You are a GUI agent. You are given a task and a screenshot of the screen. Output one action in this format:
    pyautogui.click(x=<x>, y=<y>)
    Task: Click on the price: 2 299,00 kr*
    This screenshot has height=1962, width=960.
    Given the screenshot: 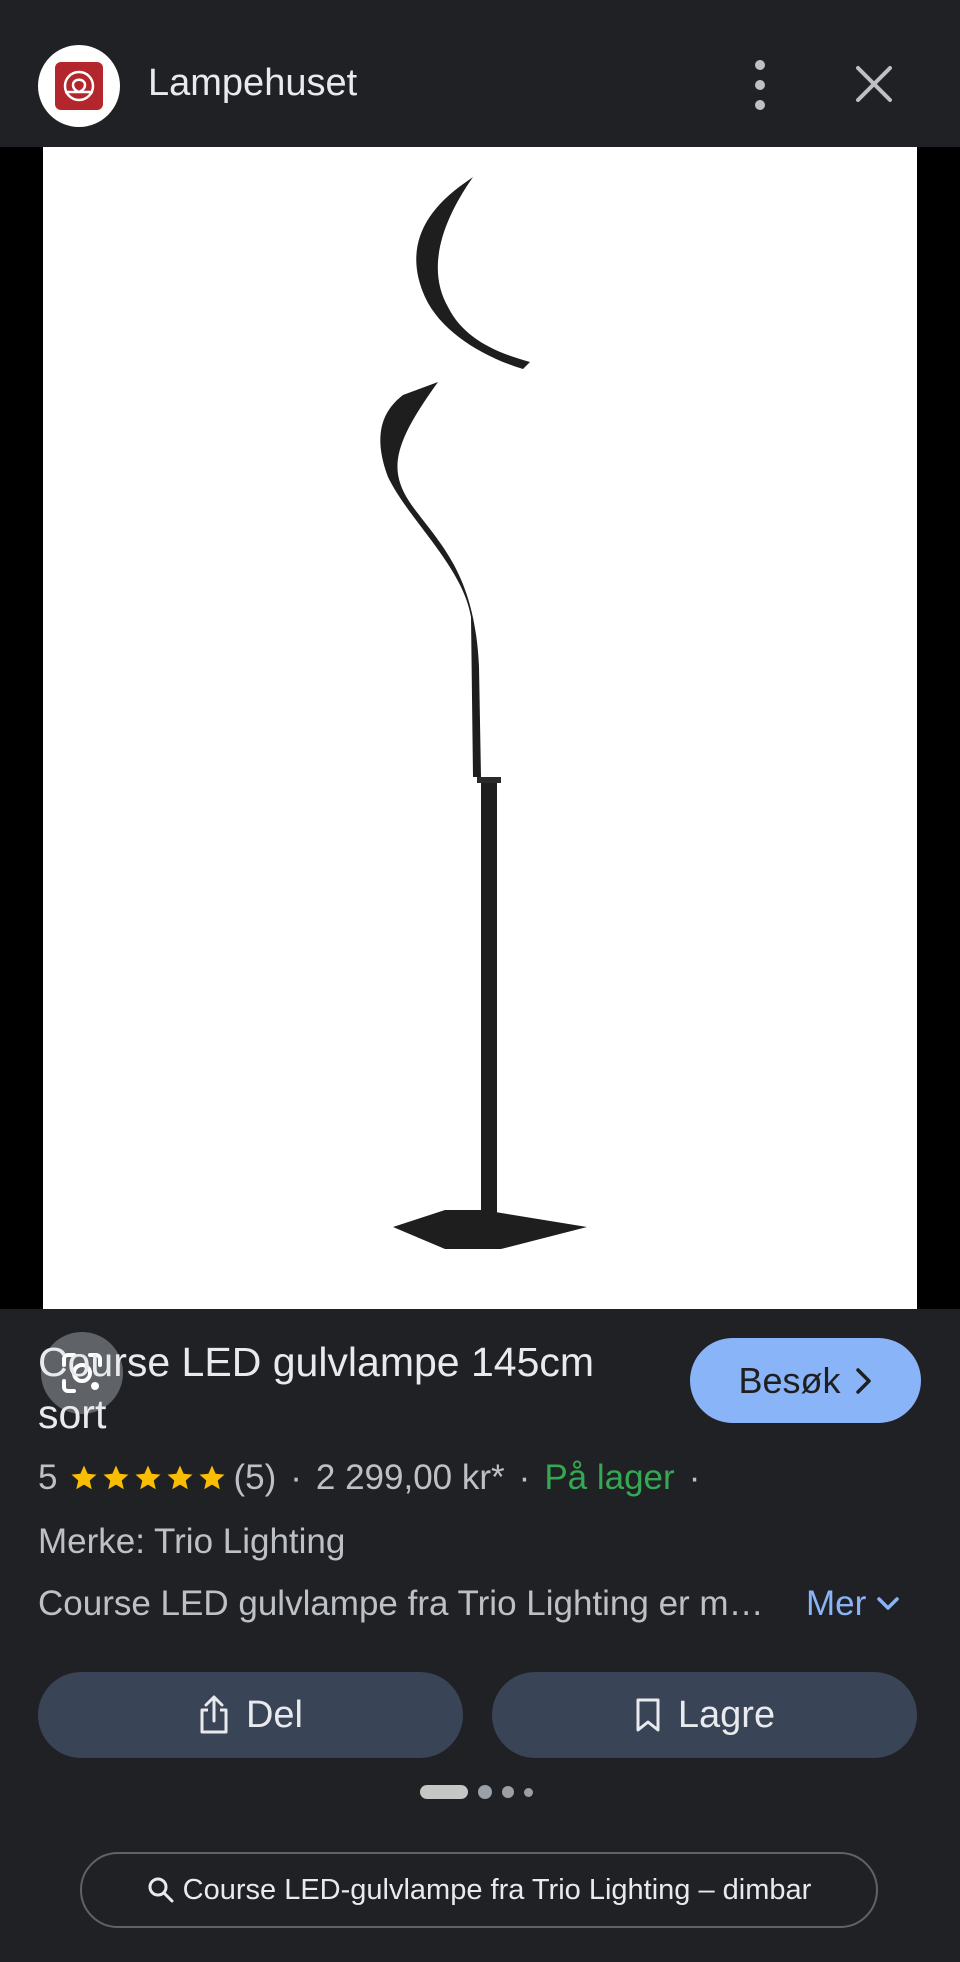 What is the action you would take?
    pyautogui.click(x=410, y=1477)
    